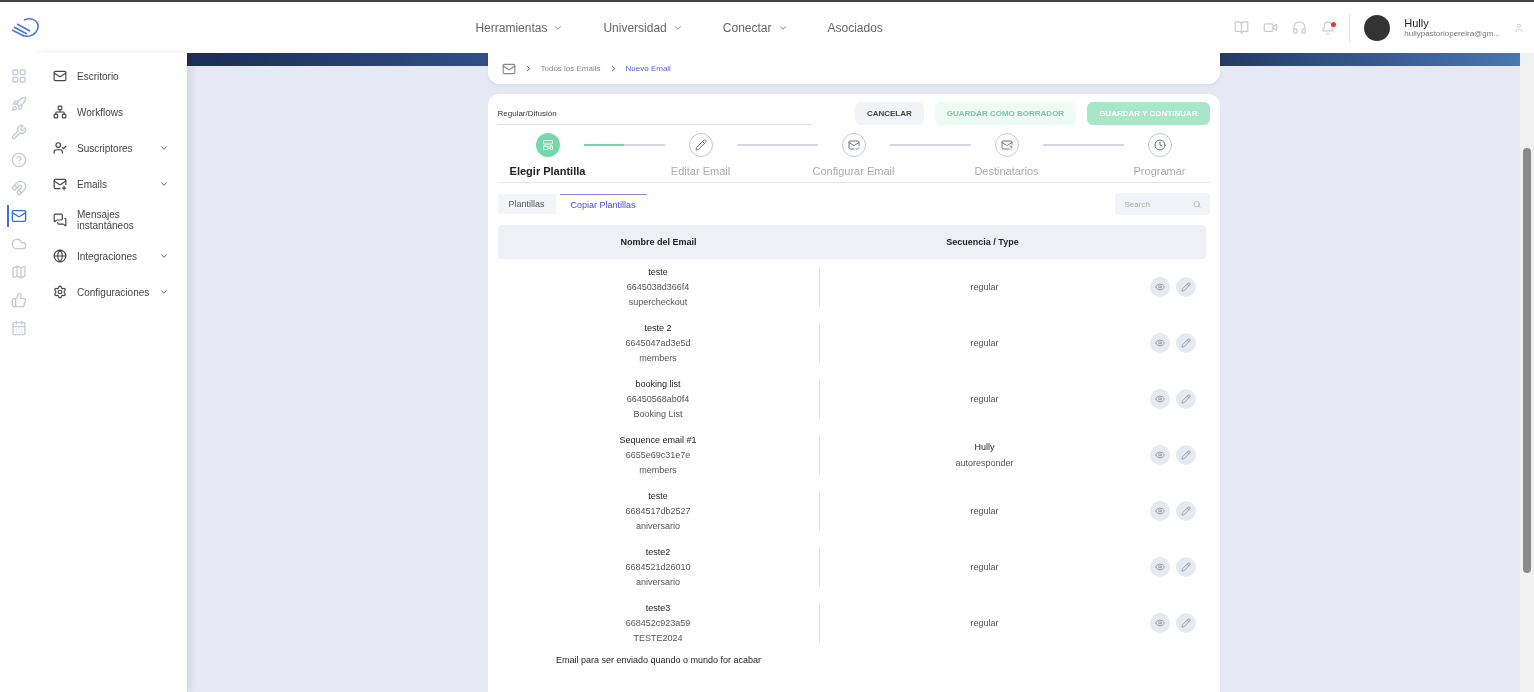  Describe the element at coordinates (1242, 27) in the screenshot. I see `book-icon` at that location.